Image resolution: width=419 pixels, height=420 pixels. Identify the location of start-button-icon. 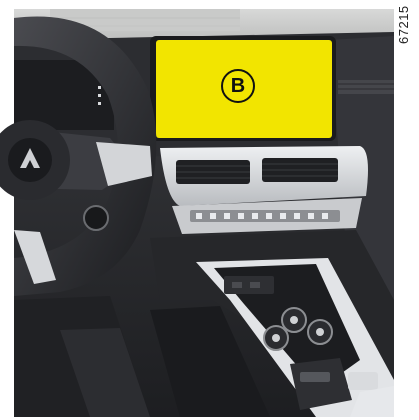
(96, 218).